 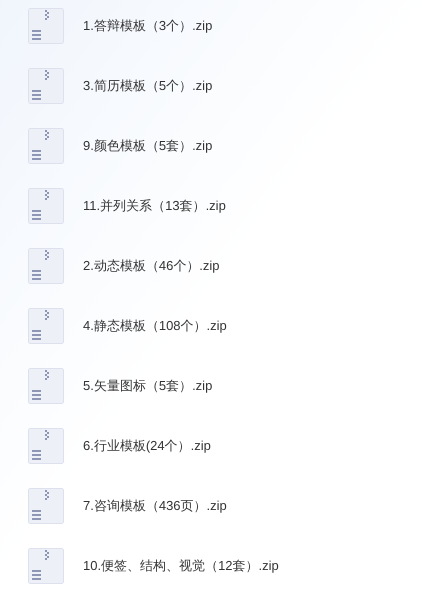 I want to click on file-name: 1.答辩模板（3个）.zip, so click(x=147, y=26).